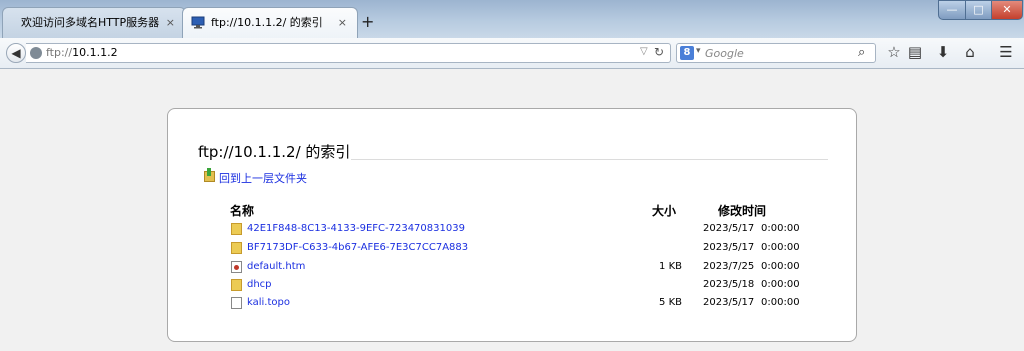 The width and height of the screenshot is (1024, 351). Describe the element at coordinates (742, 210) in the screenshot. I see `column-header-modified: 修改时间` at that location.